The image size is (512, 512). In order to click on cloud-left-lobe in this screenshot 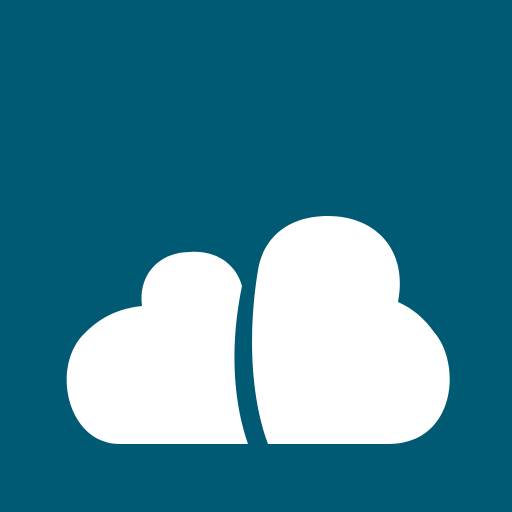, I will do `click(157, 347)`.